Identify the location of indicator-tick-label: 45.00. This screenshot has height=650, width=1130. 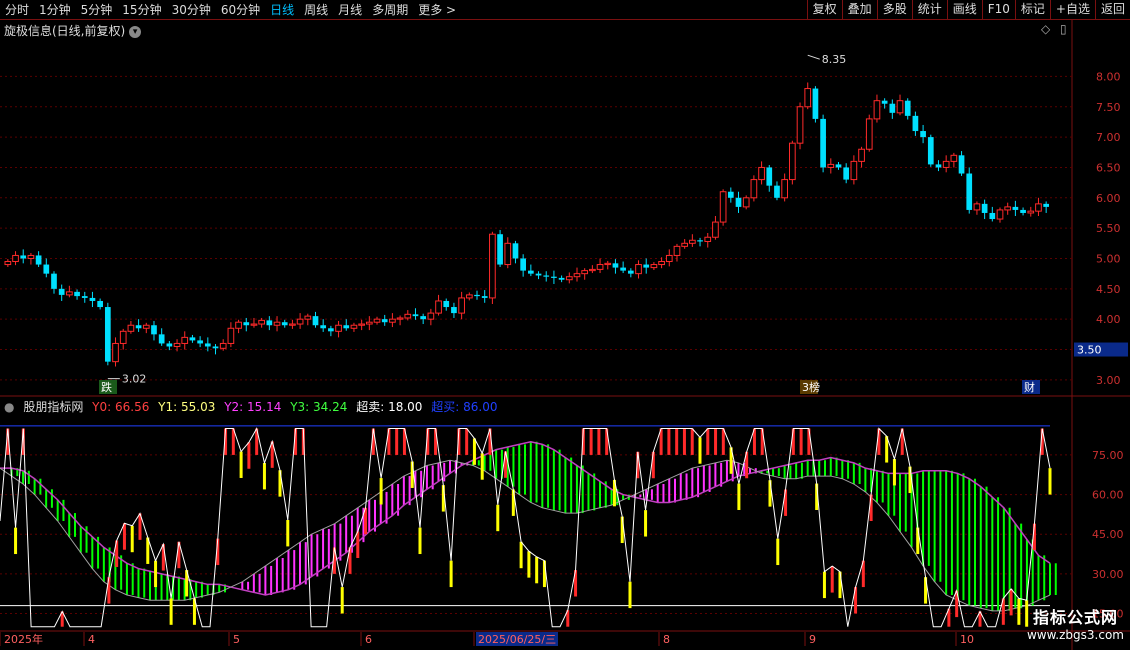
(1108, 534).